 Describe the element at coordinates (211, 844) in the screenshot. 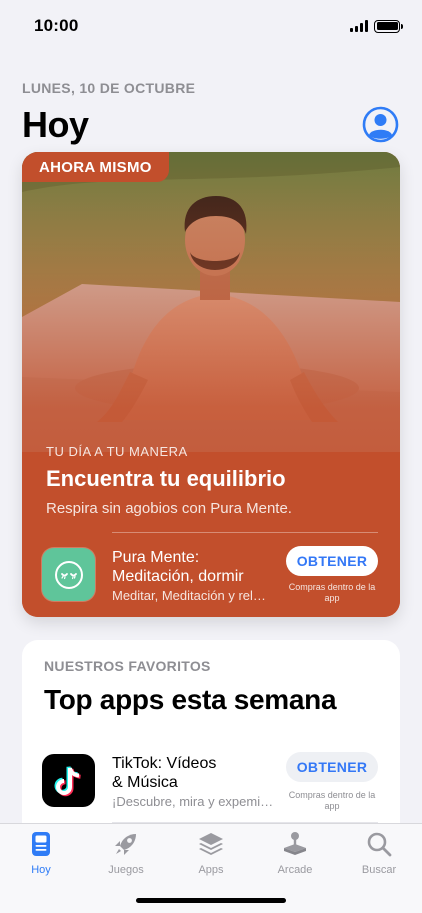

I see `layers-icon` at that location.